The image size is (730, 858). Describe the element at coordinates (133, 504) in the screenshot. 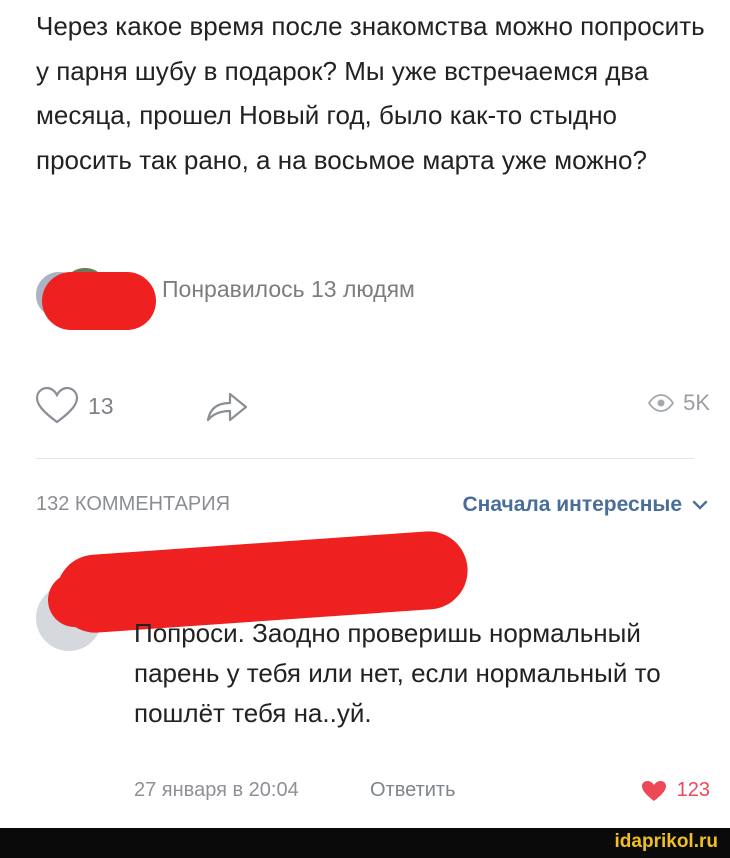

I see `comments-count: 132 КОММЕНТАРИЯ` at that location.